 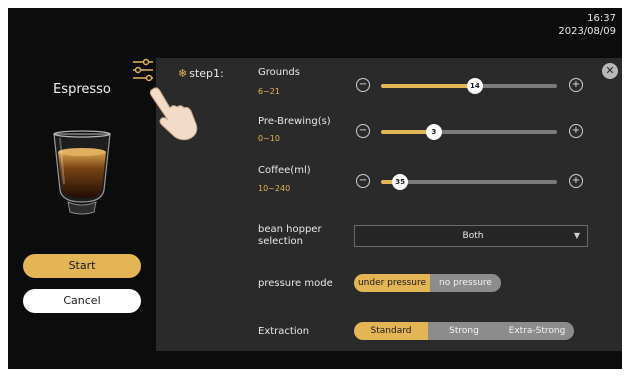 What do you see at coordinates (183, 73) in the screenshot?
I see `snowflake-icon: ❄` at bounding box center [183, 73].